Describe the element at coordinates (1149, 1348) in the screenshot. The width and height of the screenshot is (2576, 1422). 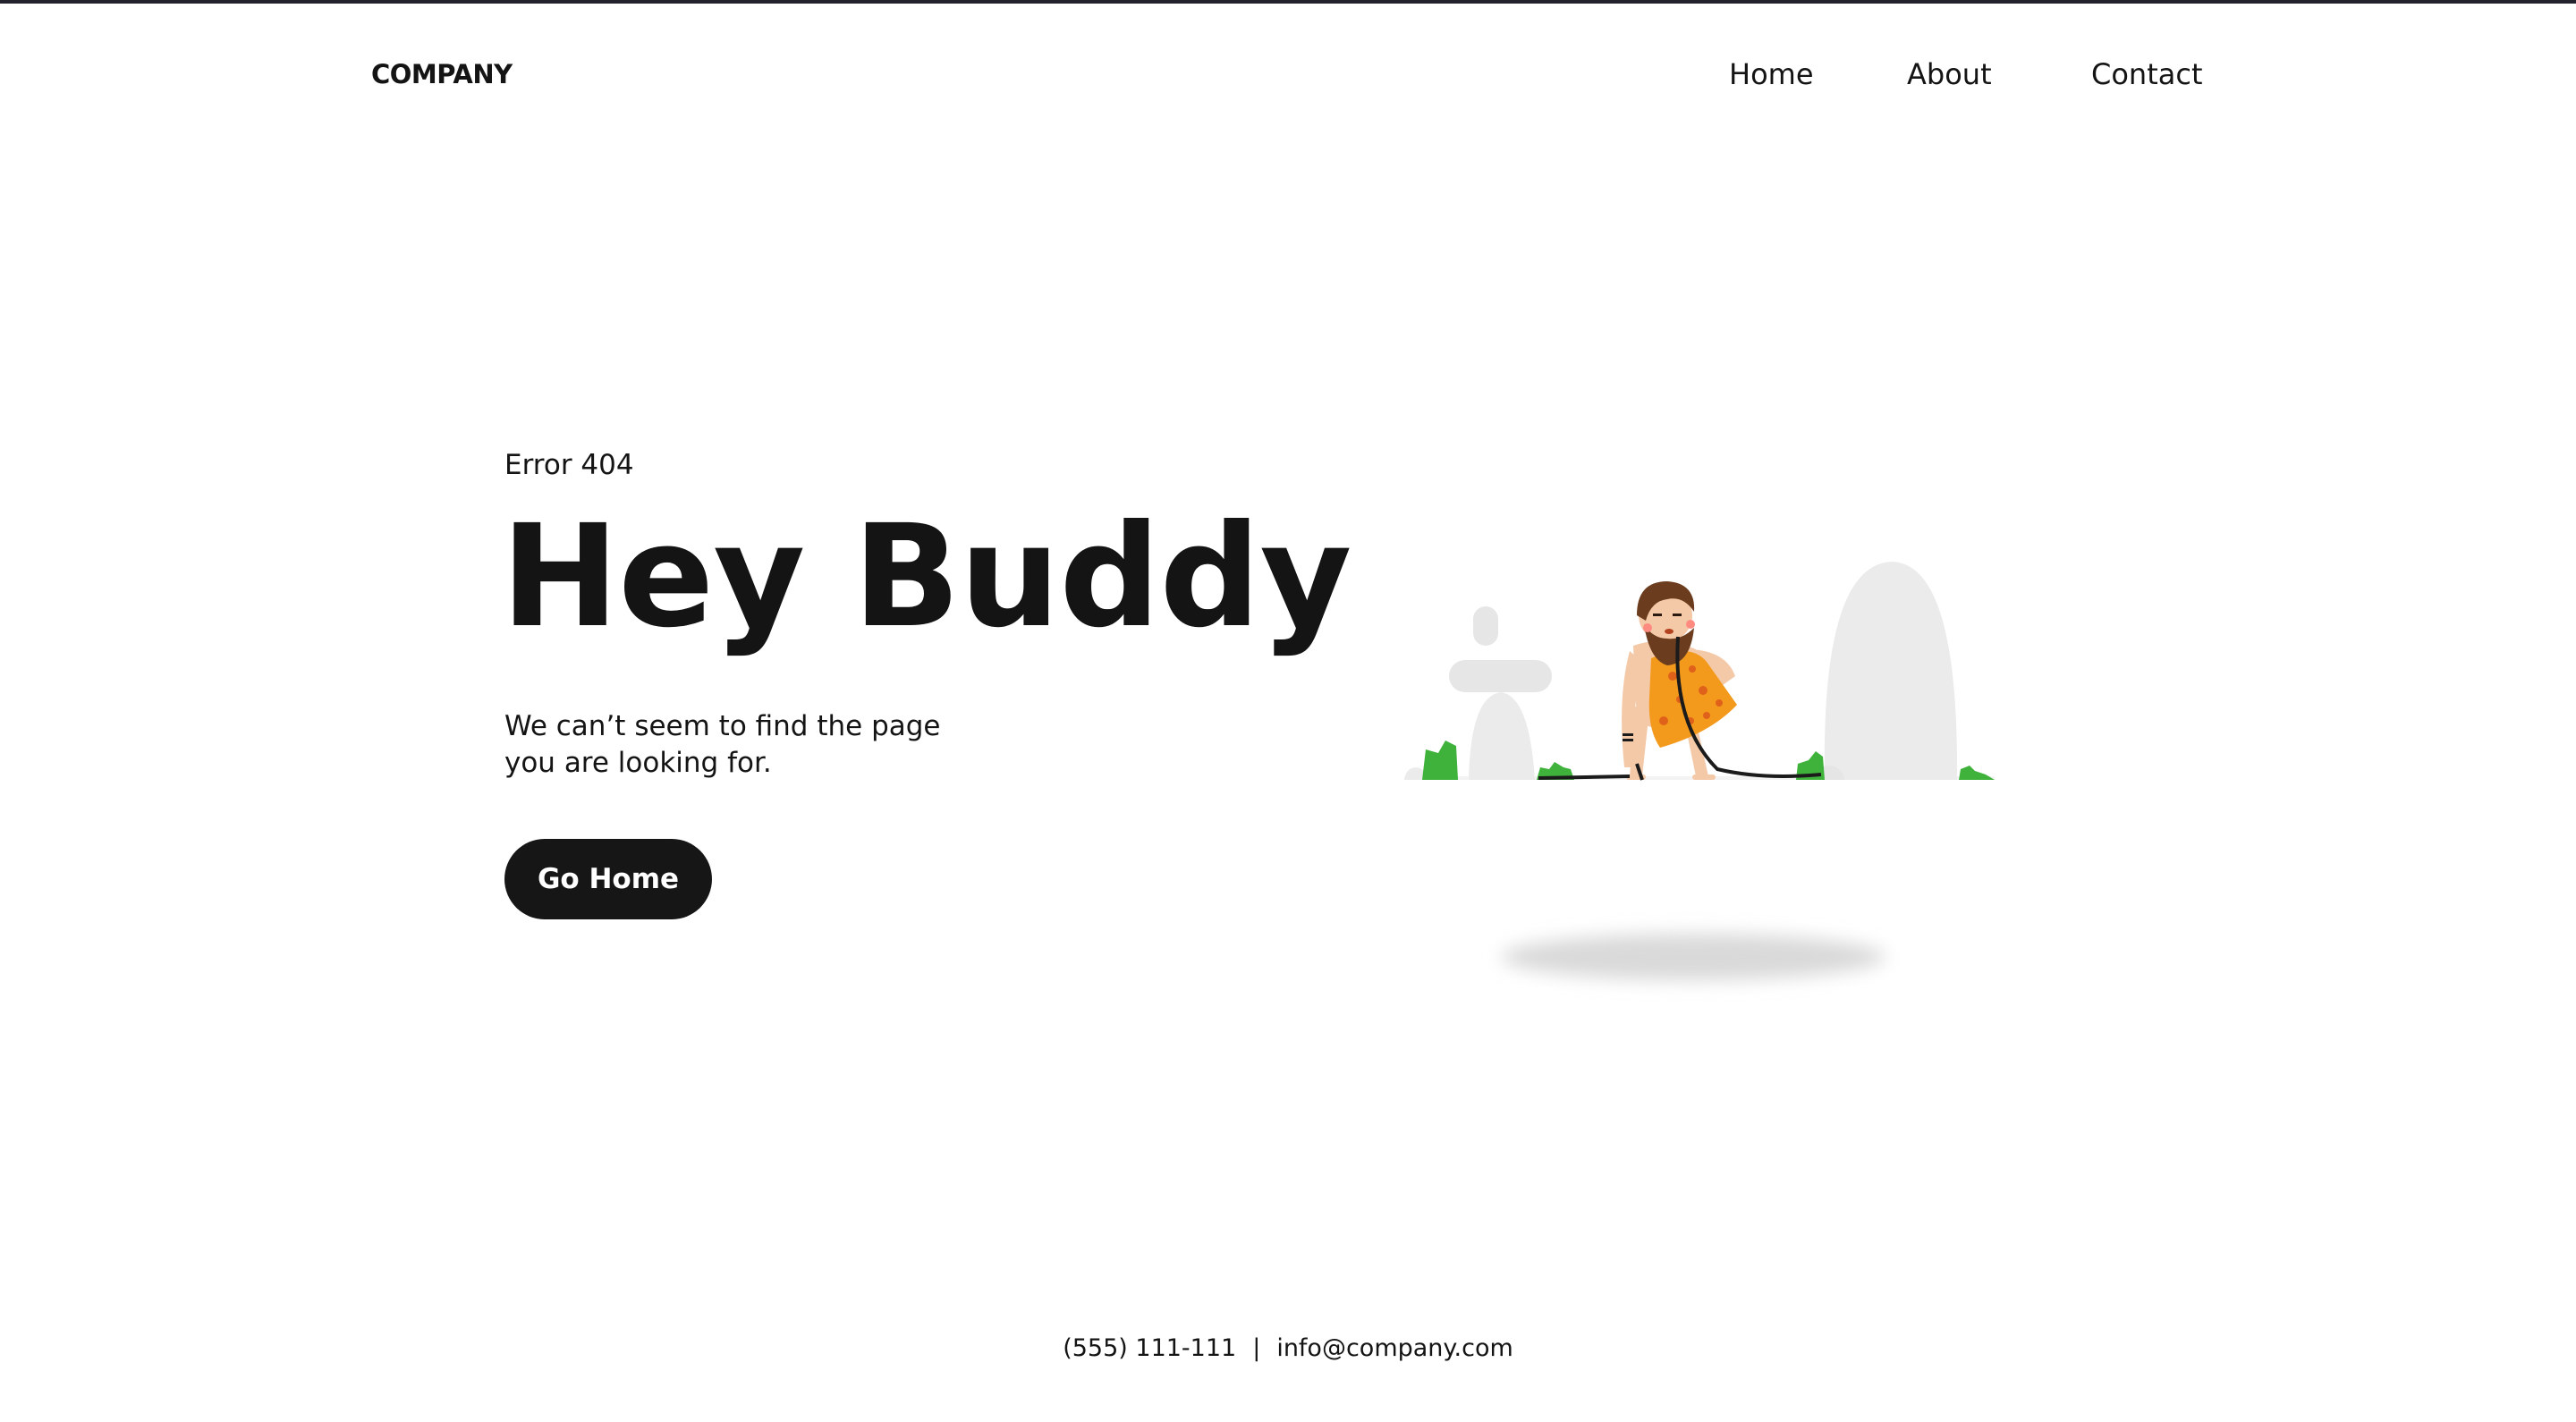
I see `footer-phone: (555) 111-111` at that location.